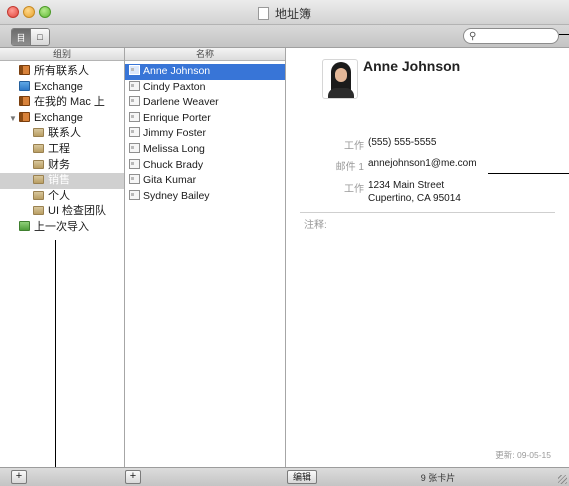  What do you see at coordinates (39, 37) in the screenshot?
I see `view-card-only-button: □` at bounding box center [39, 37].